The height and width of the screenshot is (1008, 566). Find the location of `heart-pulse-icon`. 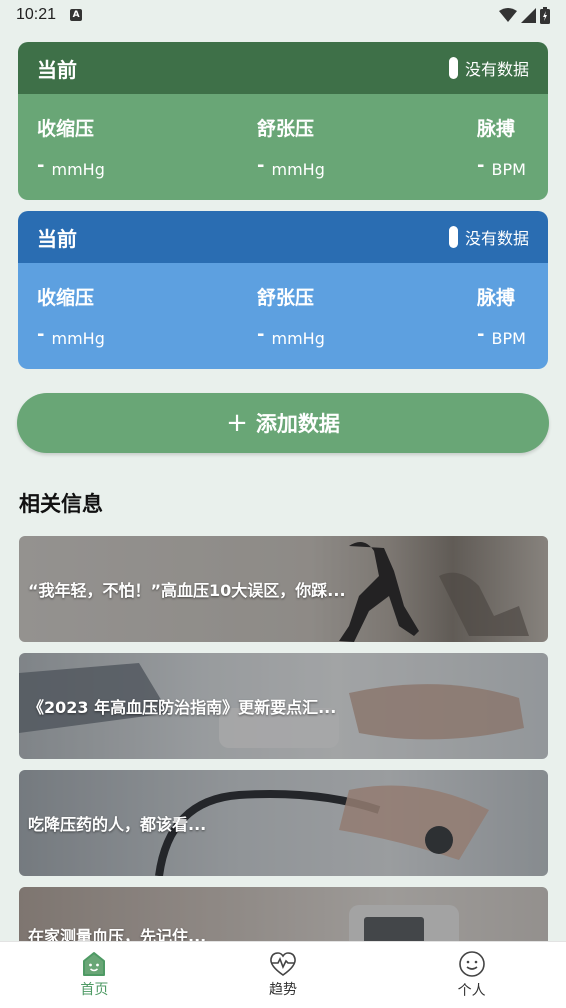

heart-pulse-icon is located at coordinates (283, 964).